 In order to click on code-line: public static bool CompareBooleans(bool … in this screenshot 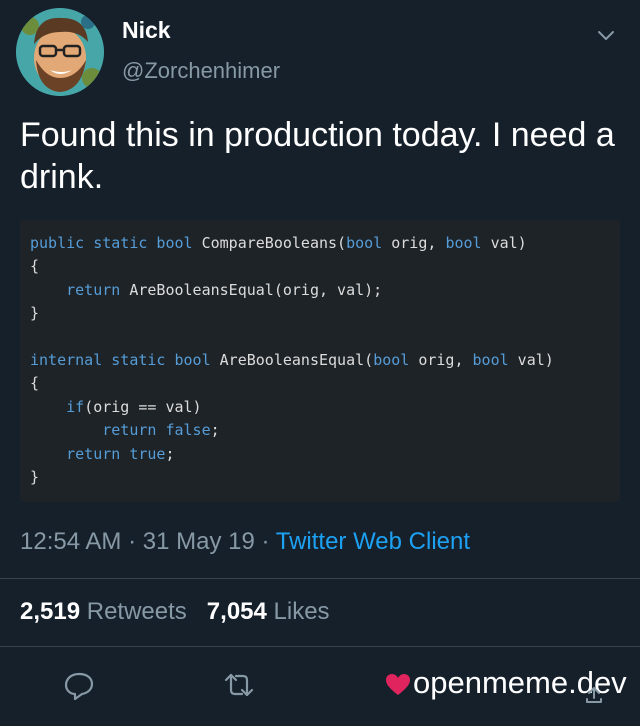, I will do `click(292, 243)`.